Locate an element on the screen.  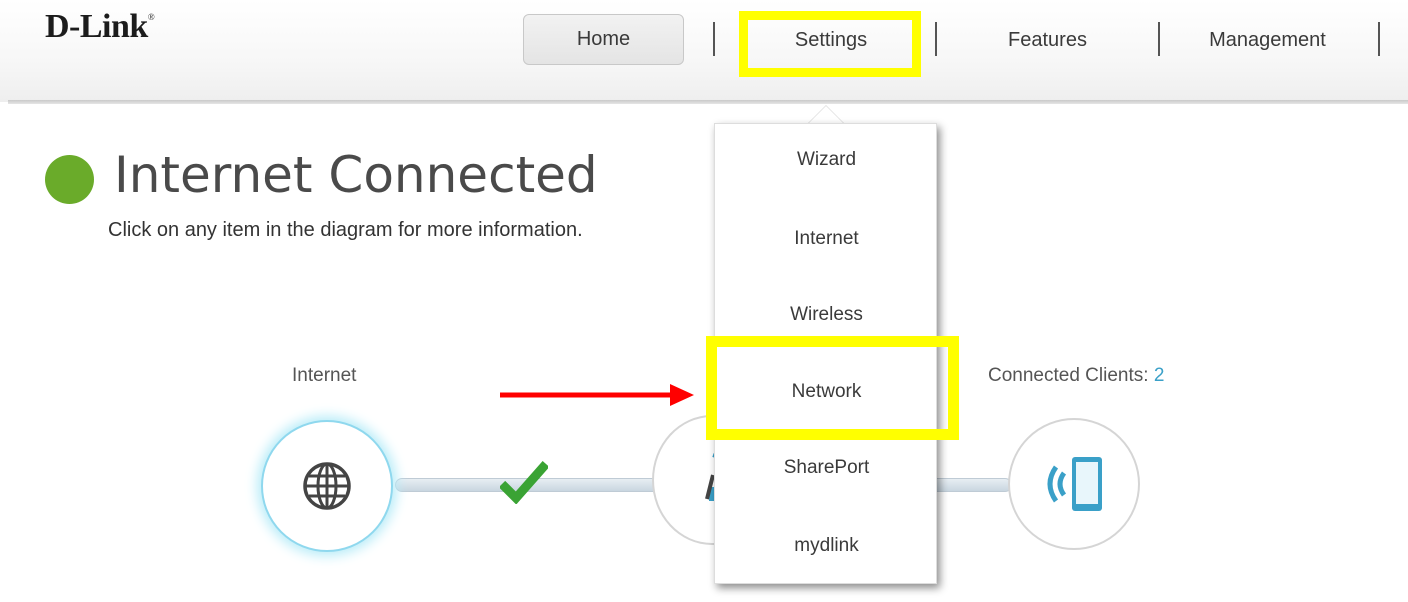
internet-node is located at coordinates (327, 486).